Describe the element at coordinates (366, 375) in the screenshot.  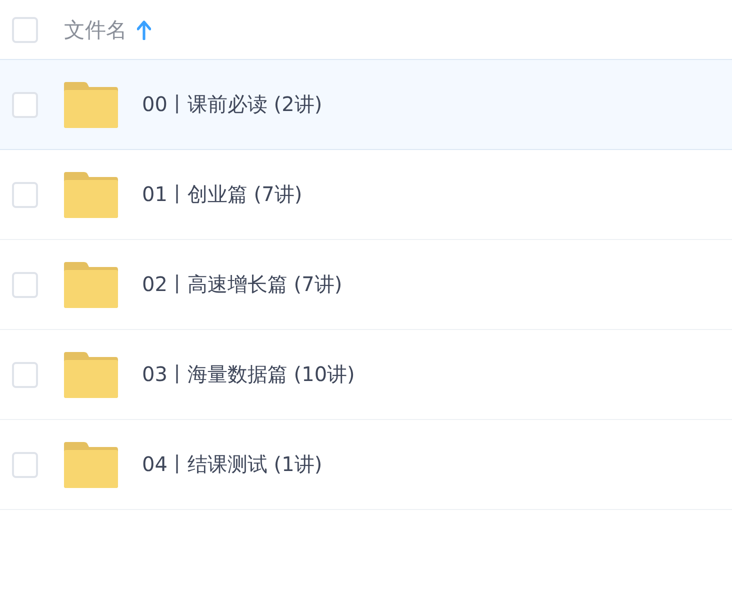
I see `folder-row: 03丨海量数据篇 (10讲)` at that location.